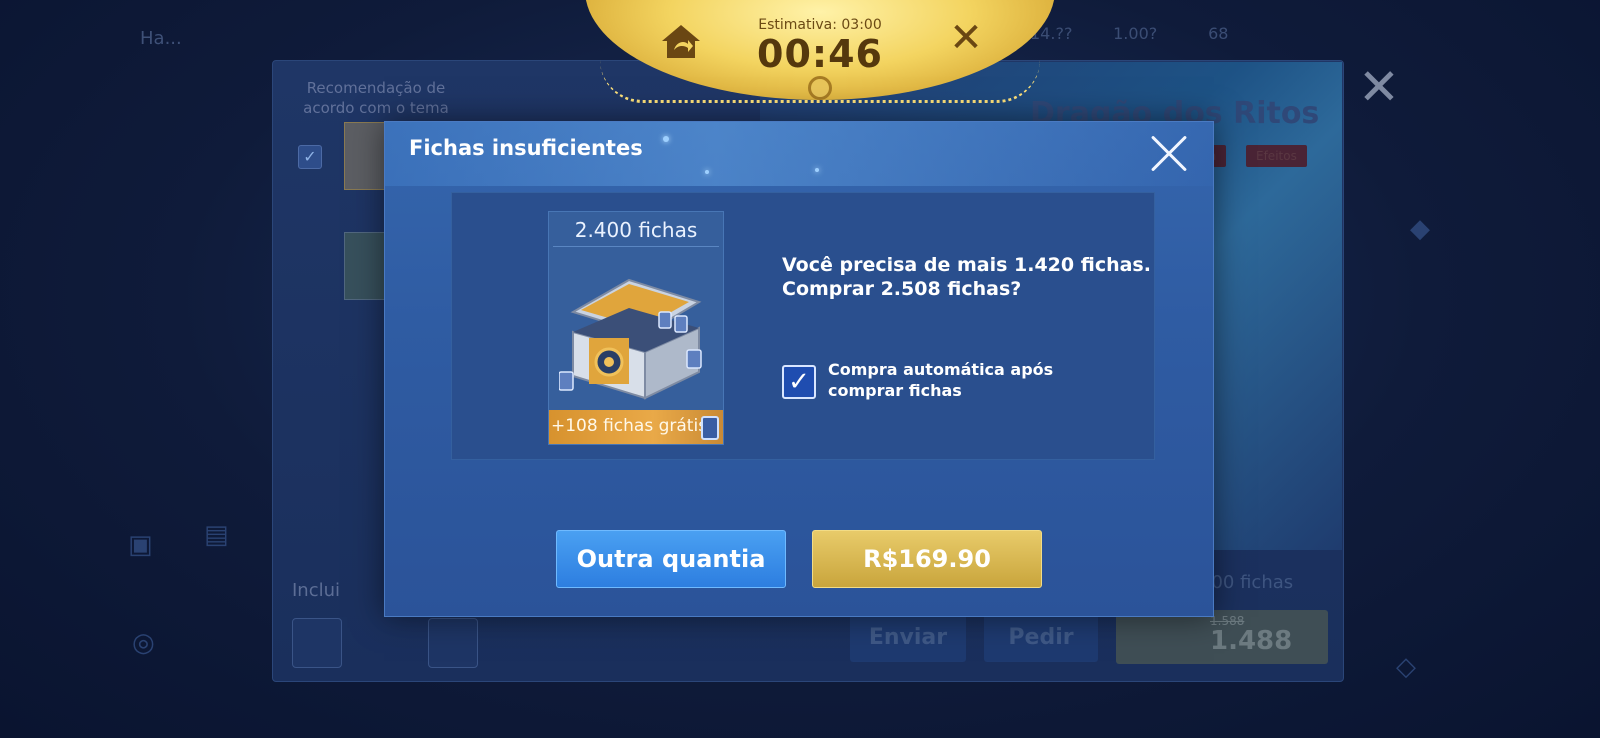 This screenshot has height=738, width=1600. Describe the element at coordinates (1276, 156) in the screenshot. I see `bg-tag-2: Efeitos` at that location.